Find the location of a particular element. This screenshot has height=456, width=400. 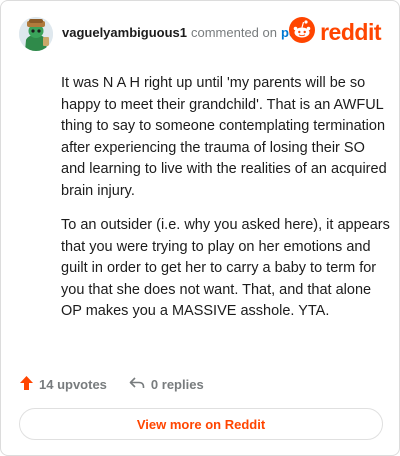

reddit-wordmark: reddit is located at coordinates (350, 31).